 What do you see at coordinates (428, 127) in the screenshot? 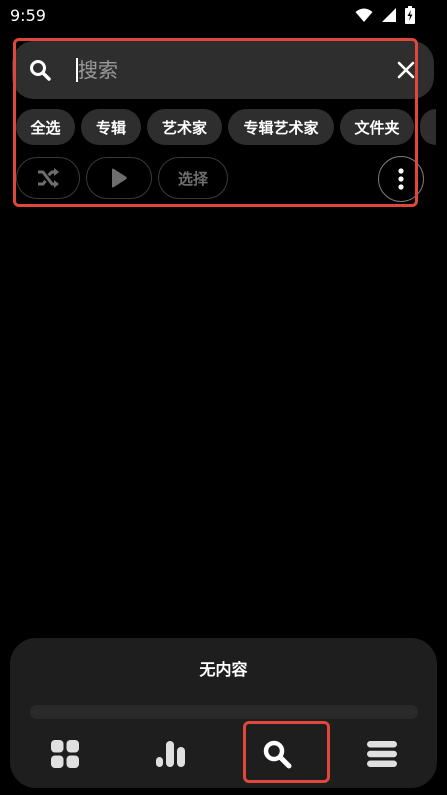
I see `filter-chip-more` at bounding box center [428, 127].